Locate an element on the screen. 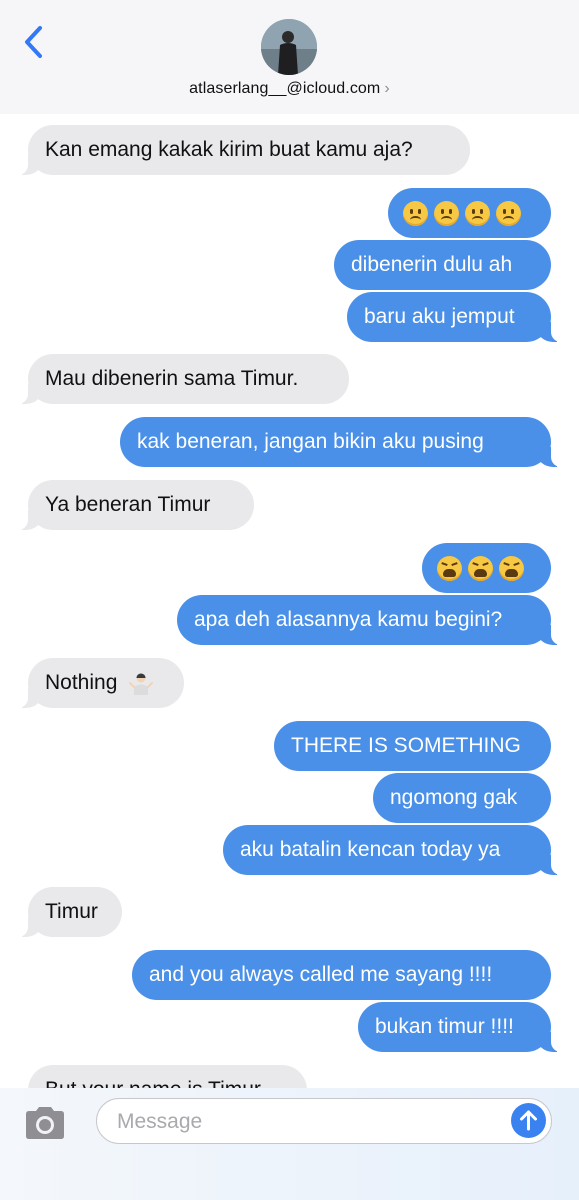 The image size is (579, 1200). message-incoming: Ya beneran Timur is located at coordinates (136, 505).